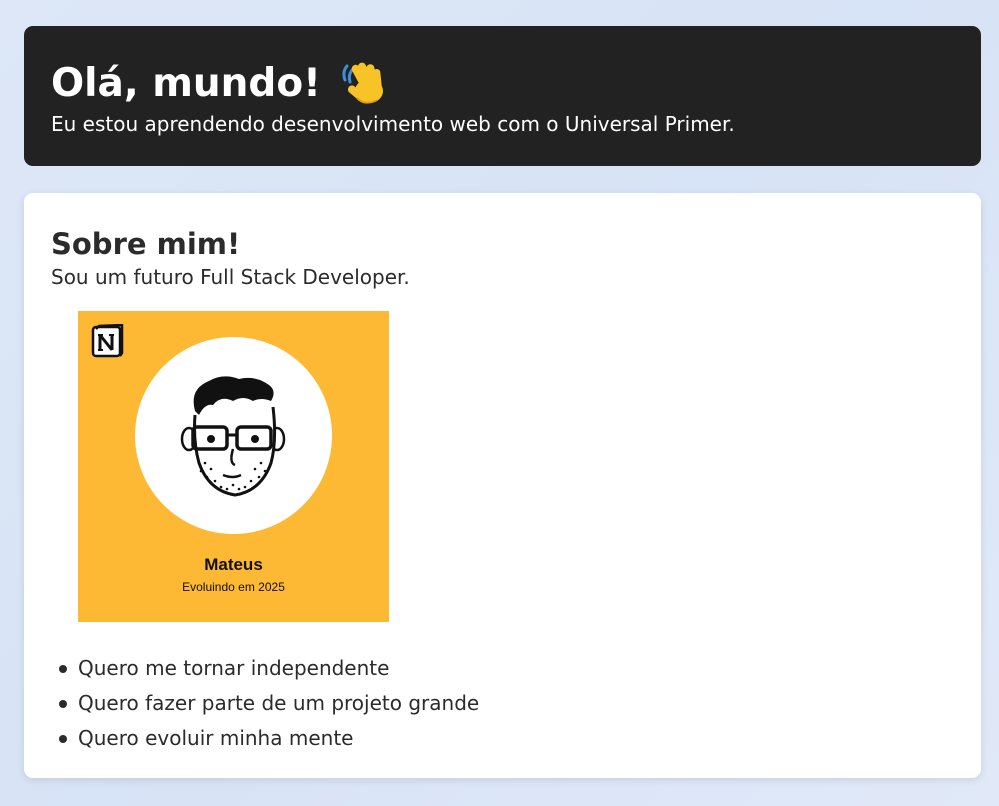 The height and width of the screenshot is (806, 999). Describe the element at coordinates (107, 341) in the screenshot. I see `notion-logo-icon` at that location.